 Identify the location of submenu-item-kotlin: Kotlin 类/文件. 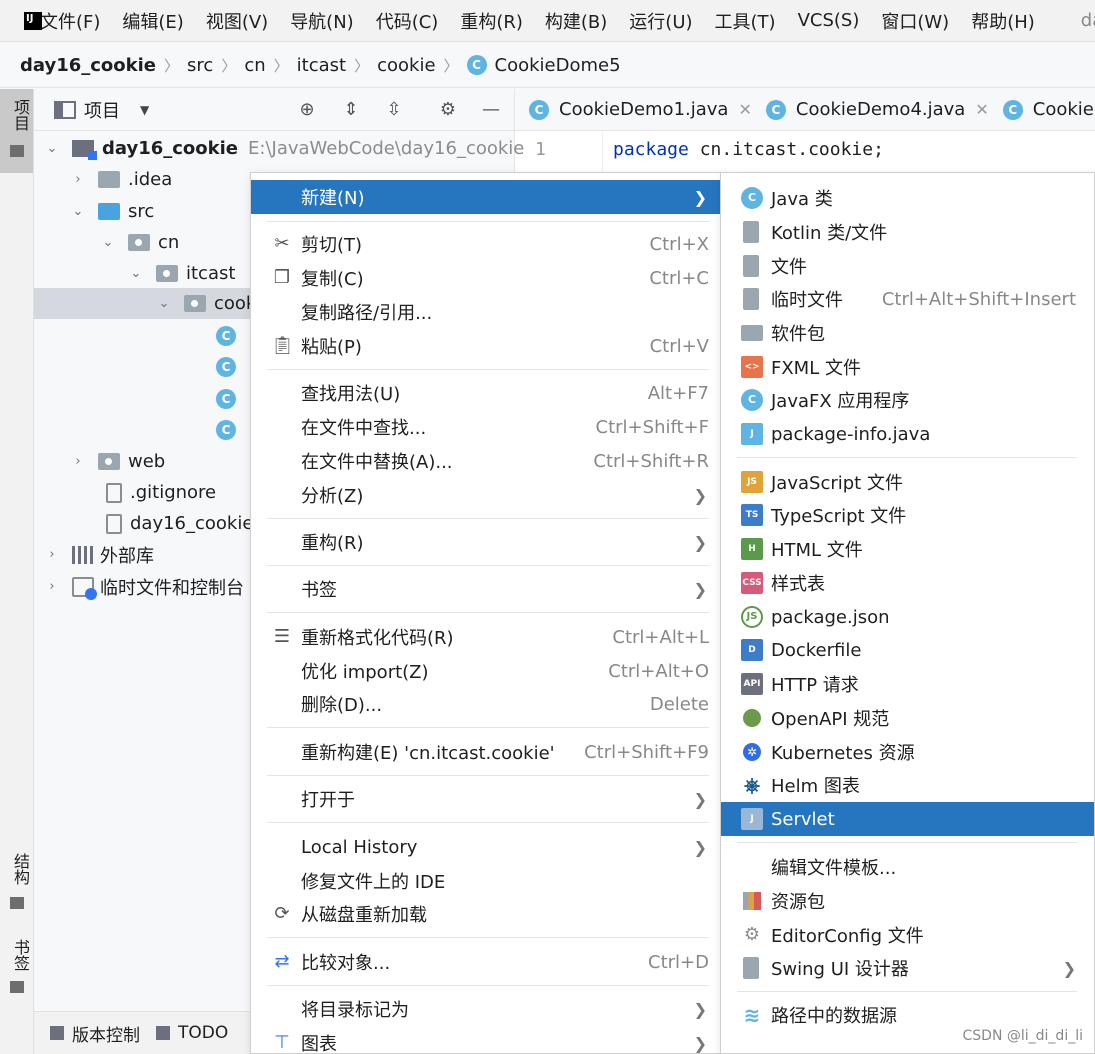
(907, 232).